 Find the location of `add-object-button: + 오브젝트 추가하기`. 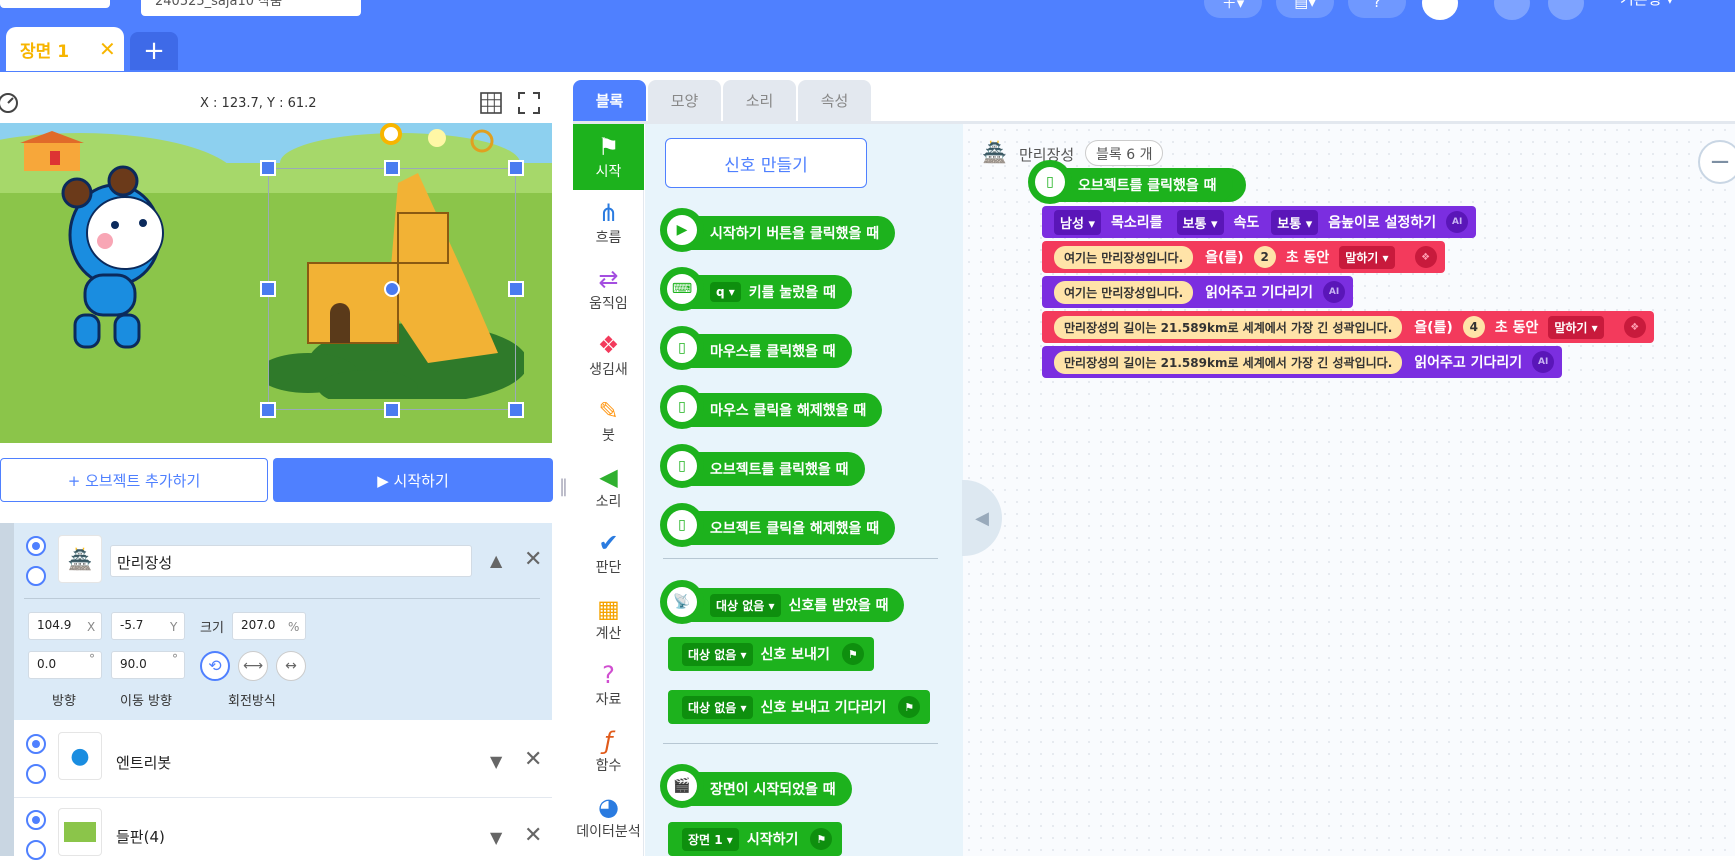

add-object-button: + 오브젝트 추가하기 is located at coordinates (134, 480).